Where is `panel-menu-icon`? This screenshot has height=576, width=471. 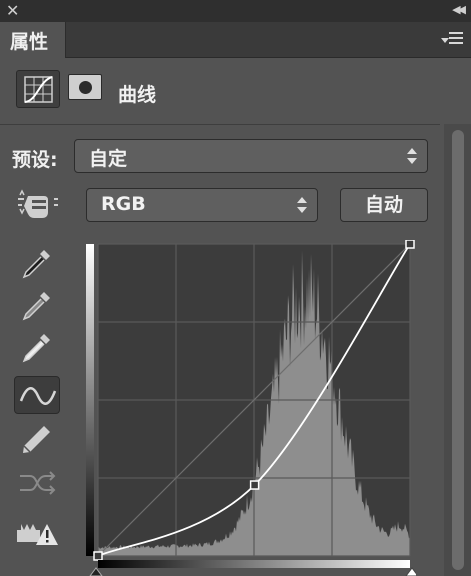 panel-menu-icon is located at coordinates (452, 40).